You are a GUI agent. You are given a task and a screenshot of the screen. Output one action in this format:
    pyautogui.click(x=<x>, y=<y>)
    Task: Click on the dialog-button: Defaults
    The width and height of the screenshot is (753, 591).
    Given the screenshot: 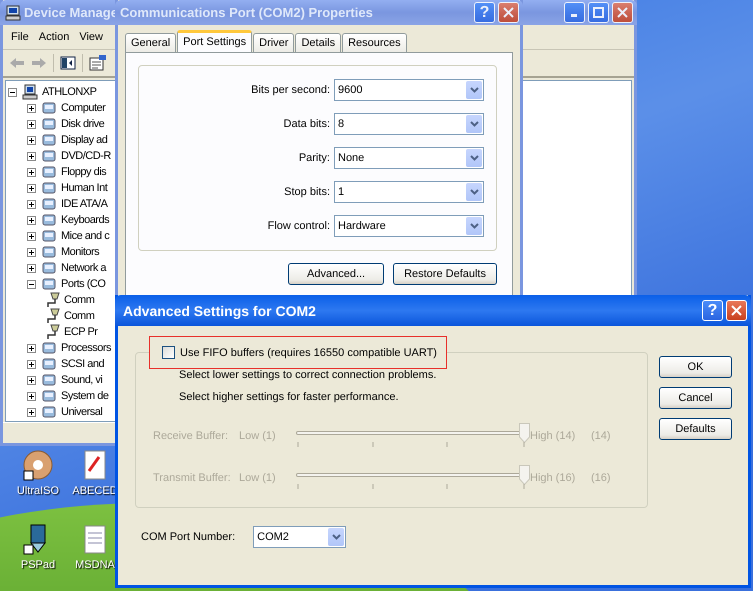 What is the action you would take?
    pyautogui.click(x=695, y=429)
    